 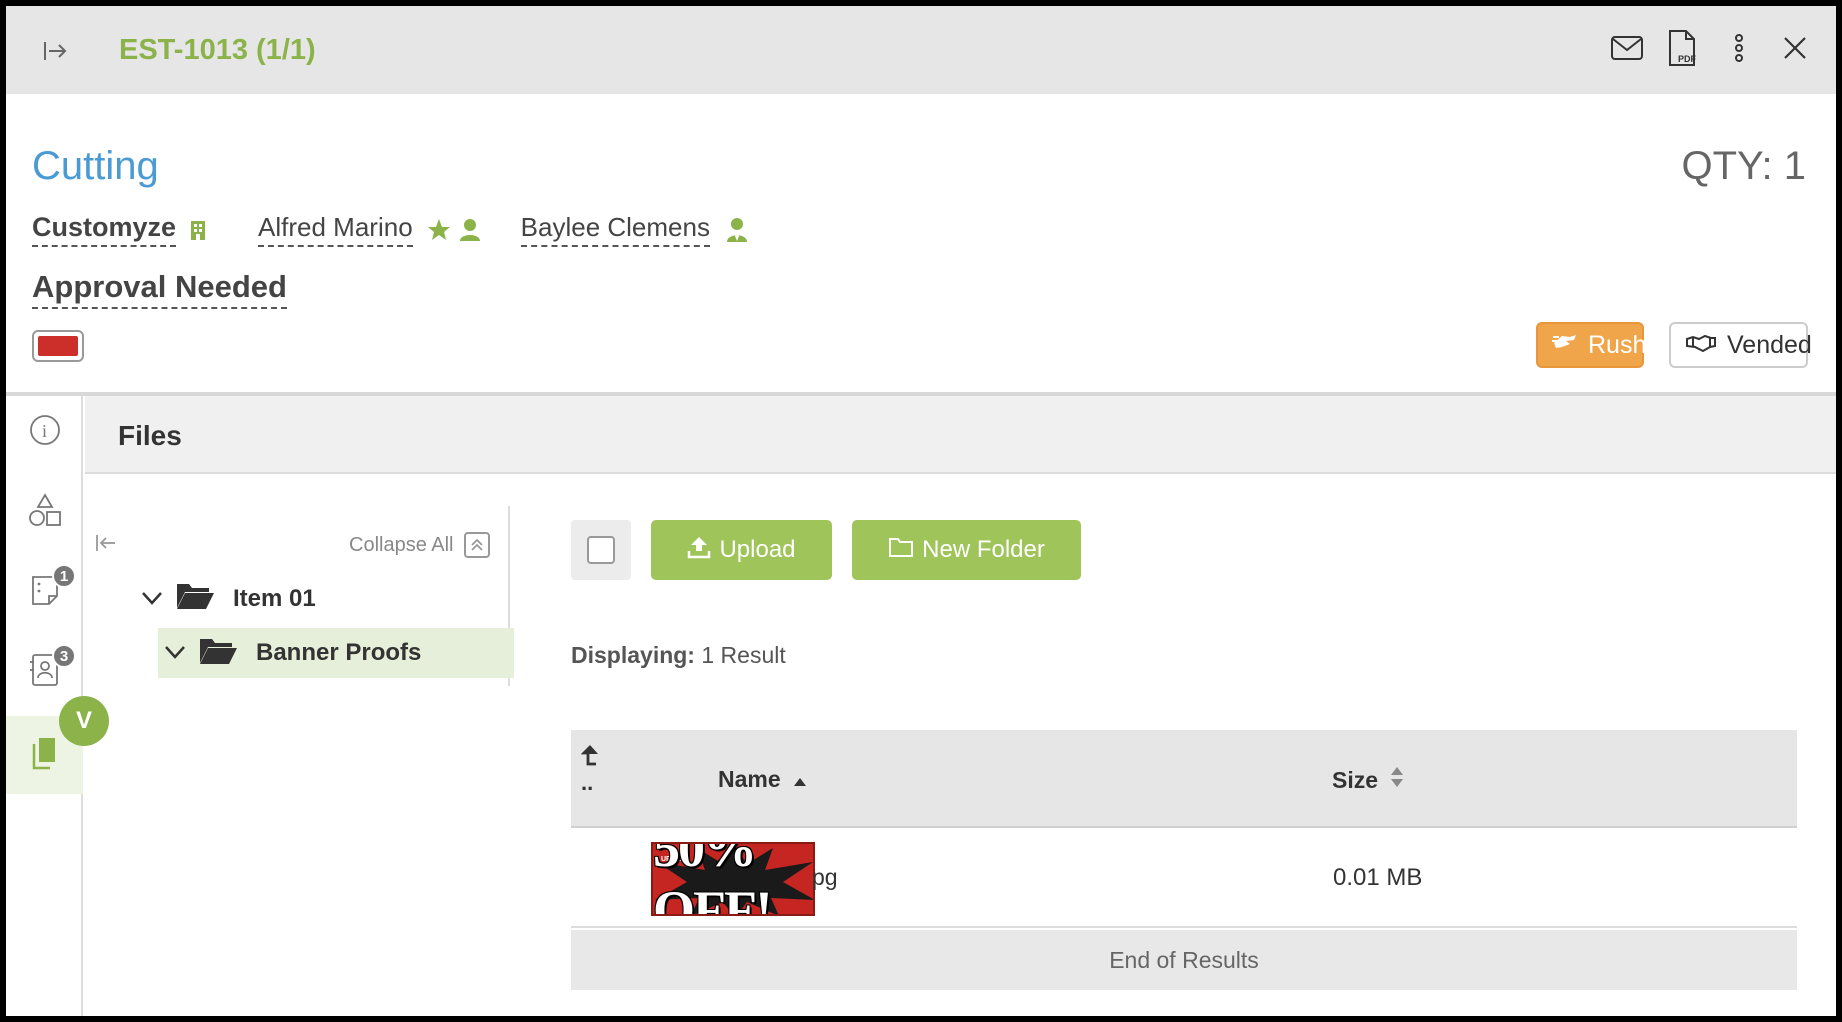 I want to click on files-panel-header: Files, so click(x=960, y=435).